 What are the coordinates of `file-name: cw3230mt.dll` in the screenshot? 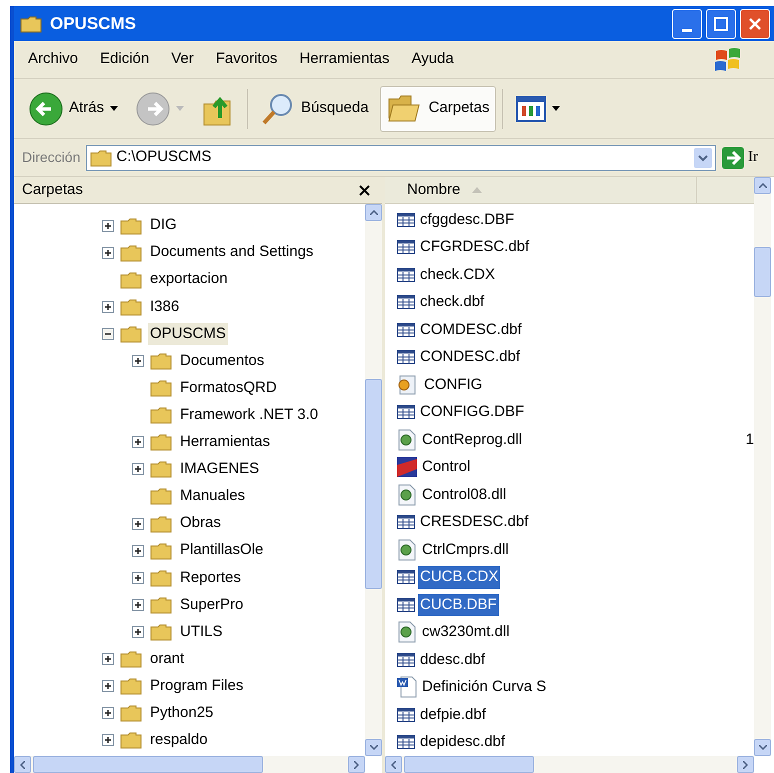 It's located at (466, 632).